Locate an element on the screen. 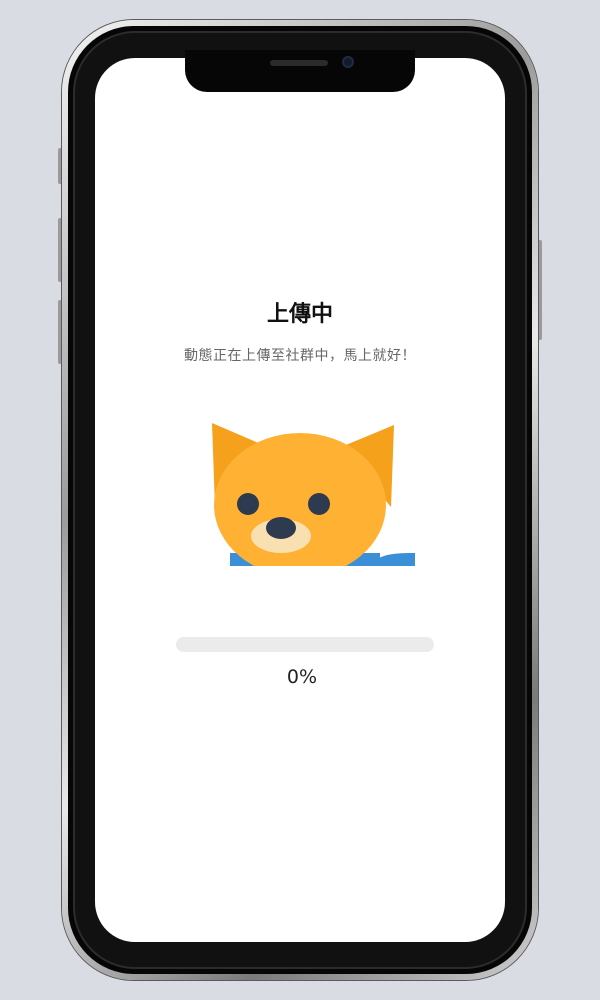  upload-message: 動態正在上傳至社群中，馬上就好！ is located at coordinates (300, 356).